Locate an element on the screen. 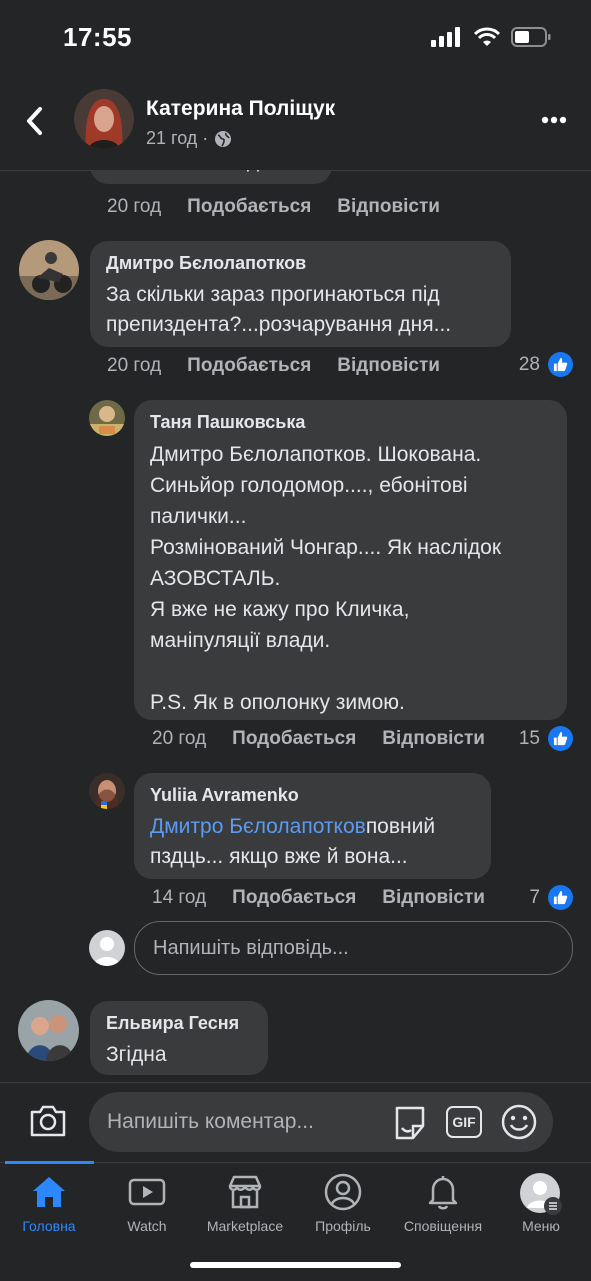 This screenshot has width=591, height=1281. comment-author: Дмитро Бєлолапотков is located at coordinates (300, 263).